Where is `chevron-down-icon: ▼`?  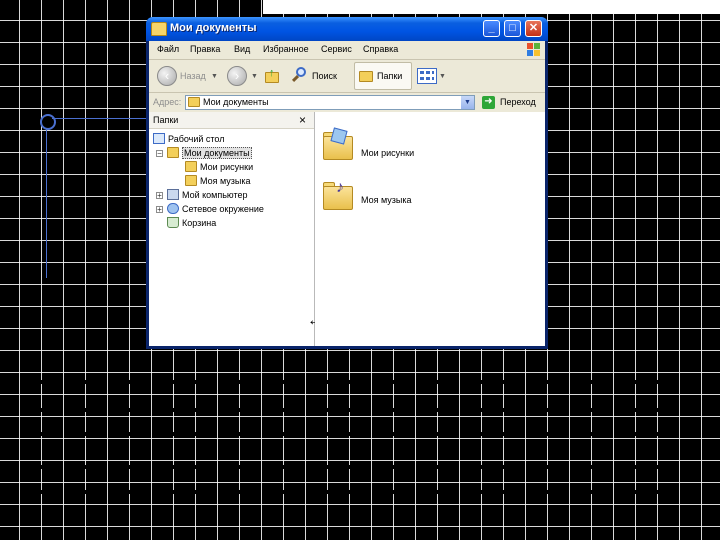
chevron-down-icon: ▼ is located at coordinates (467, 102).